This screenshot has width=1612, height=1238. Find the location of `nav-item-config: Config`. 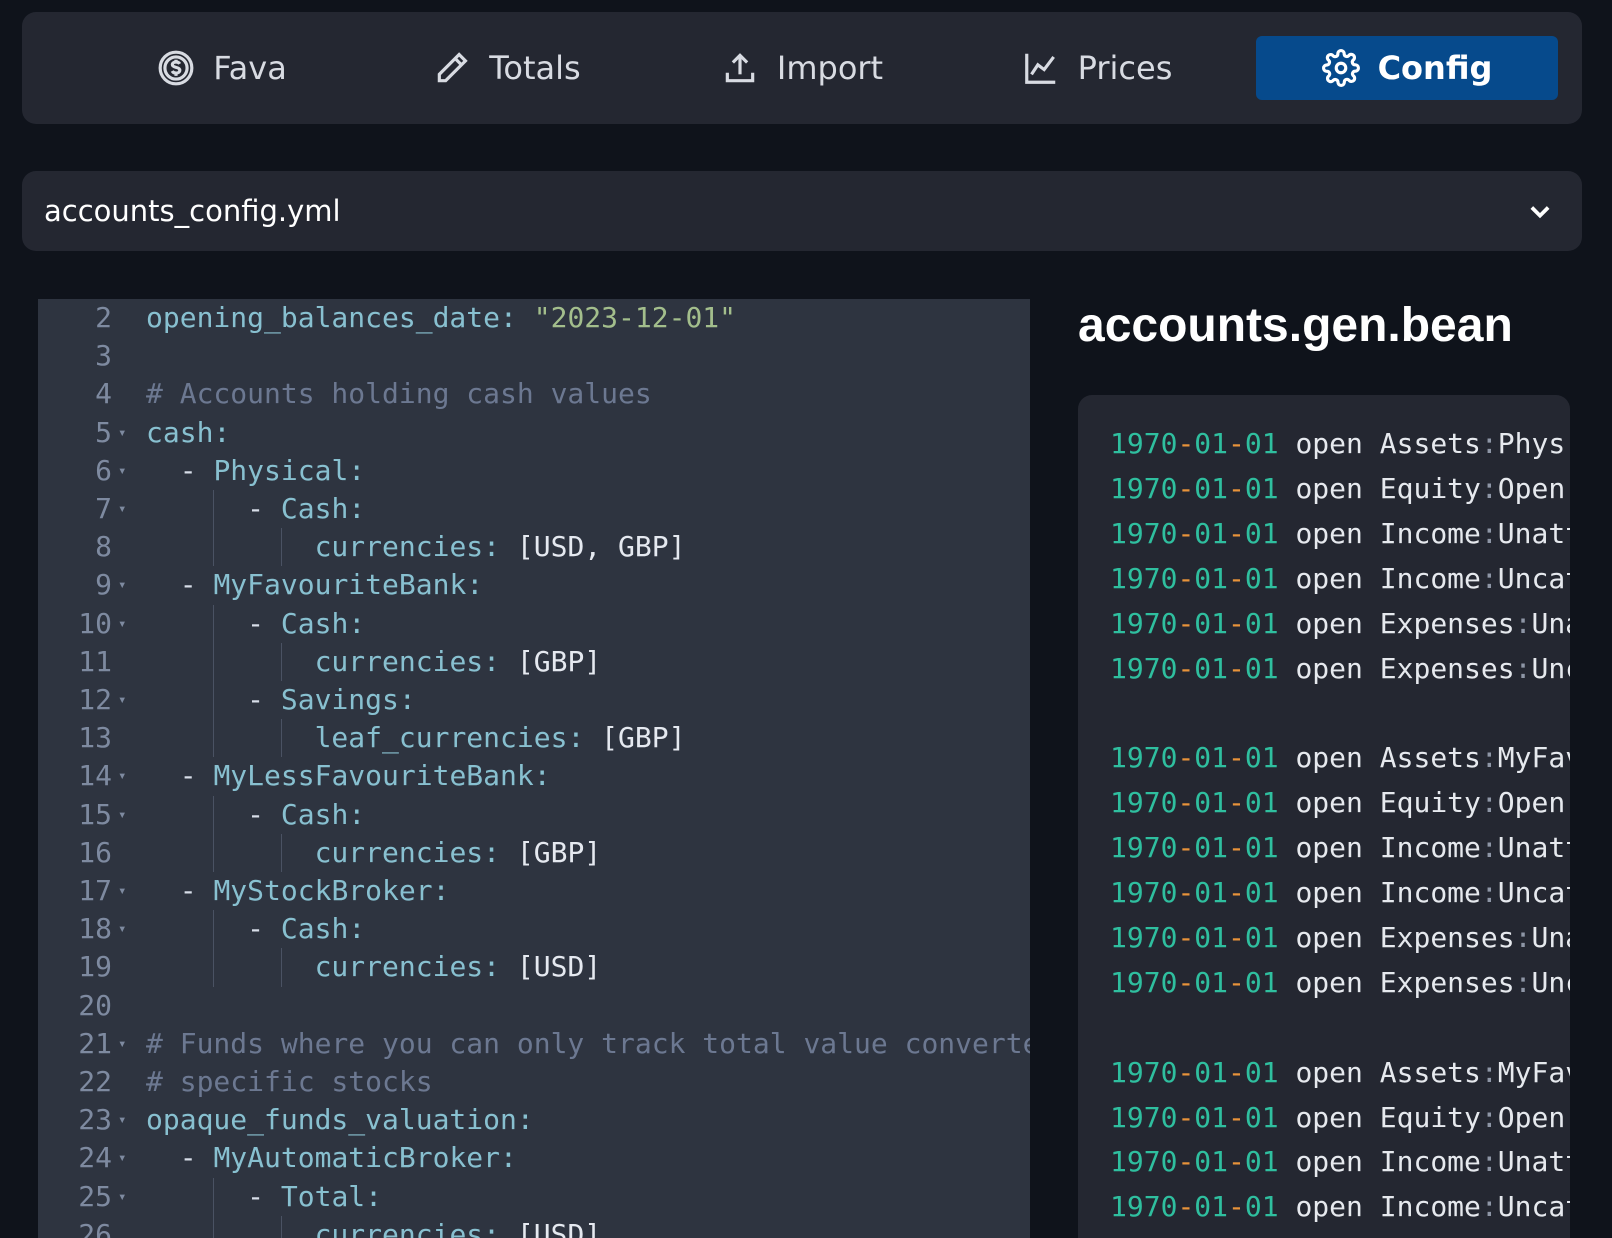

nav-item-config: Config is located at coordinates (1407, 68).